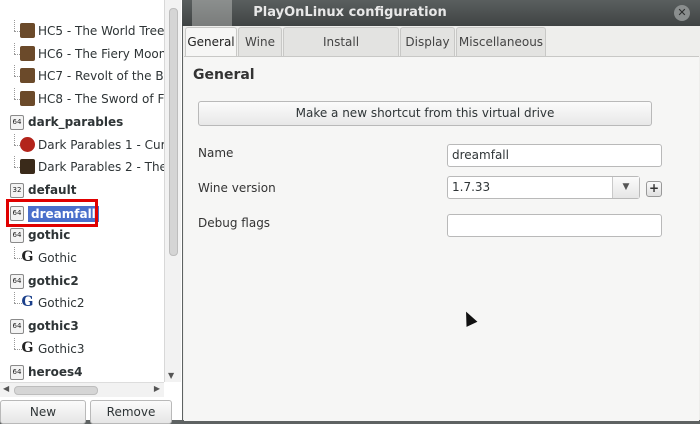 This screenshot has width=700, height=424. Describe the element at coordinates (61, 303) in the screenshot. I see `program-label: Gothic2` at that location.